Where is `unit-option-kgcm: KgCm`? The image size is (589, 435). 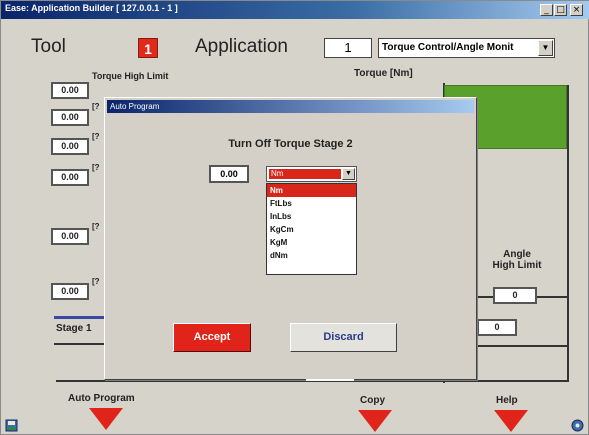 unit-option-kgcm: KgCm is located at coordinates (311, 229).